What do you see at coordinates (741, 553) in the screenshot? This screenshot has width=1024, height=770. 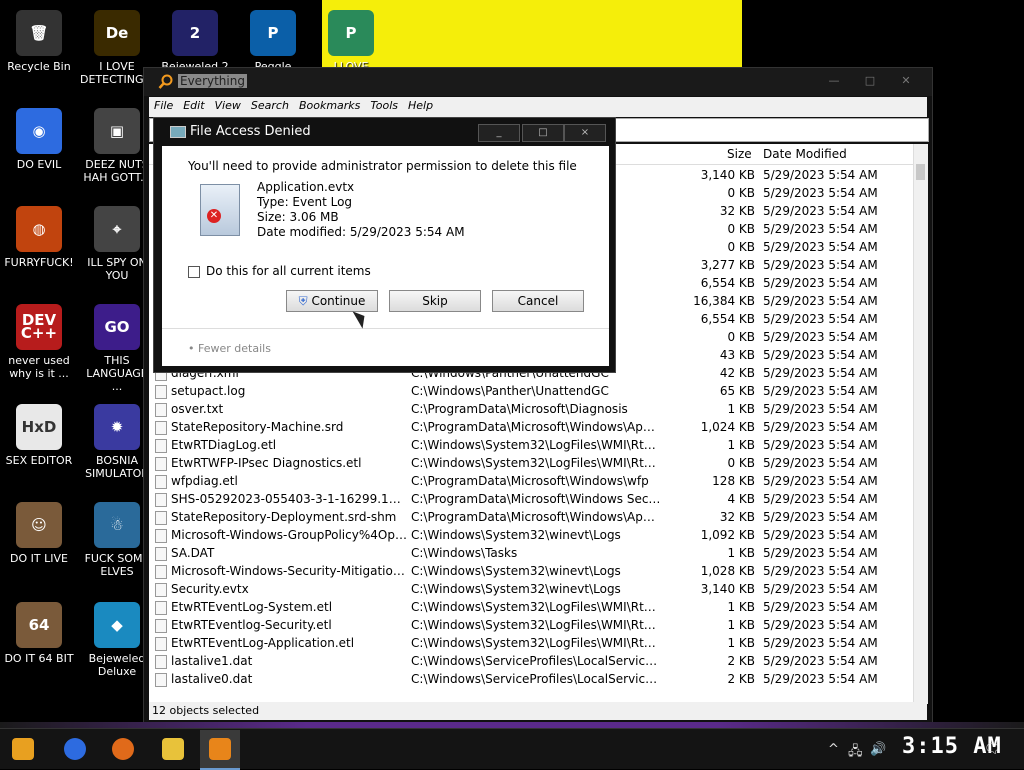 I see `size-cell: 1 KB` at bounding box center [741, 553].